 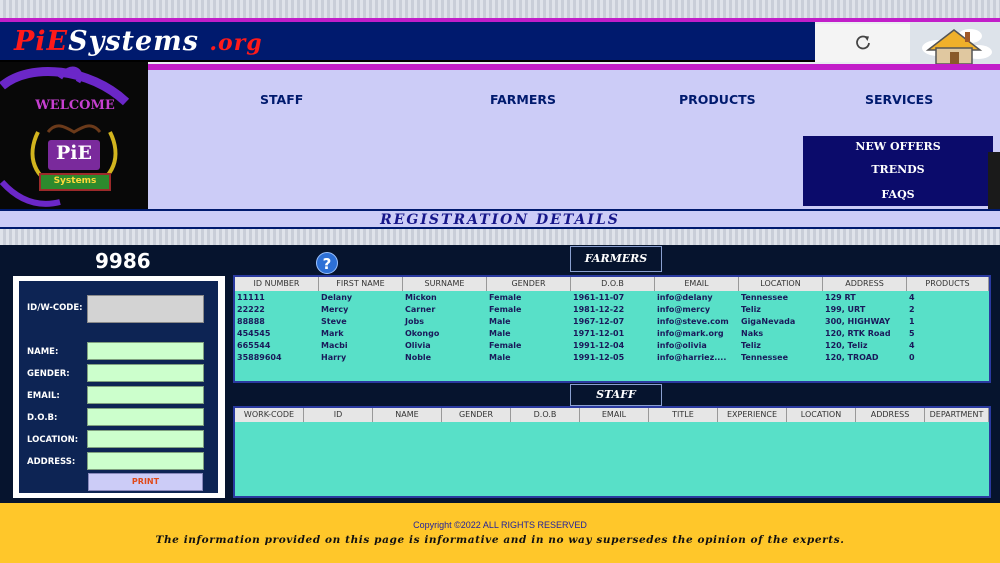 I want to click on registration-bar: REGISTRATION DETAILS, so click(x=500, y=219).